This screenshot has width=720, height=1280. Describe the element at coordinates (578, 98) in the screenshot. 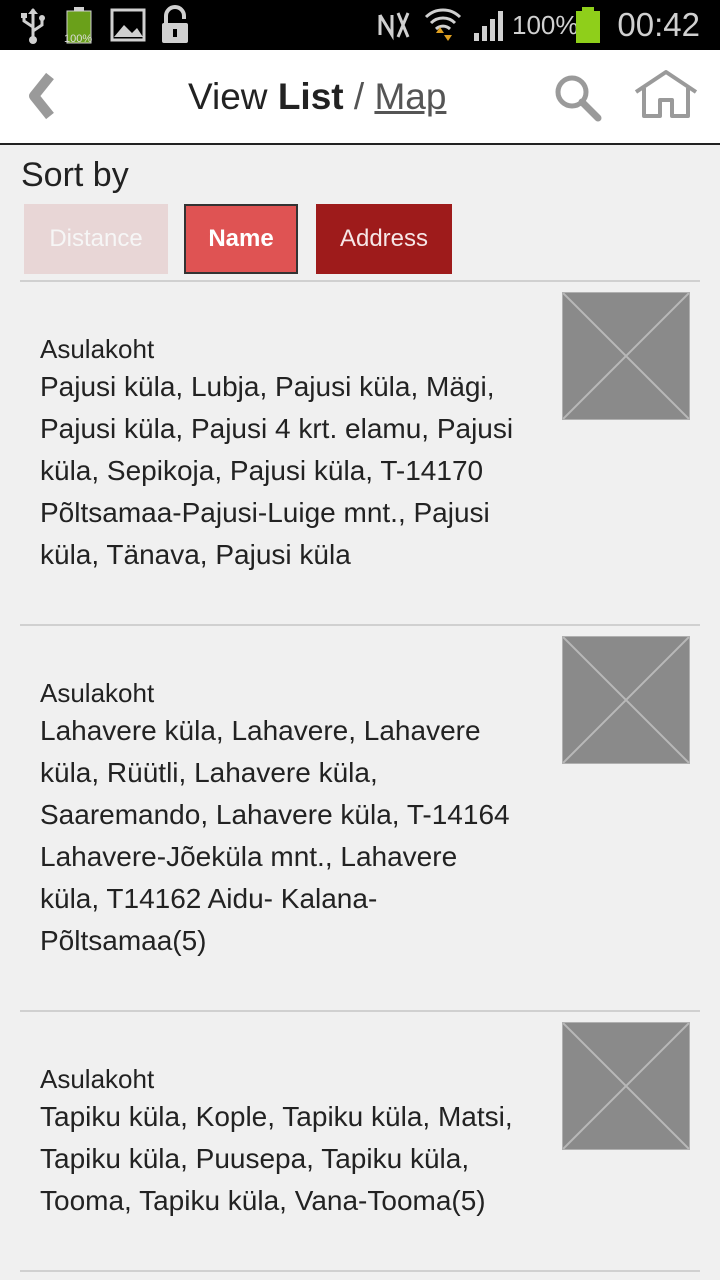

I see `search-button` at that location.